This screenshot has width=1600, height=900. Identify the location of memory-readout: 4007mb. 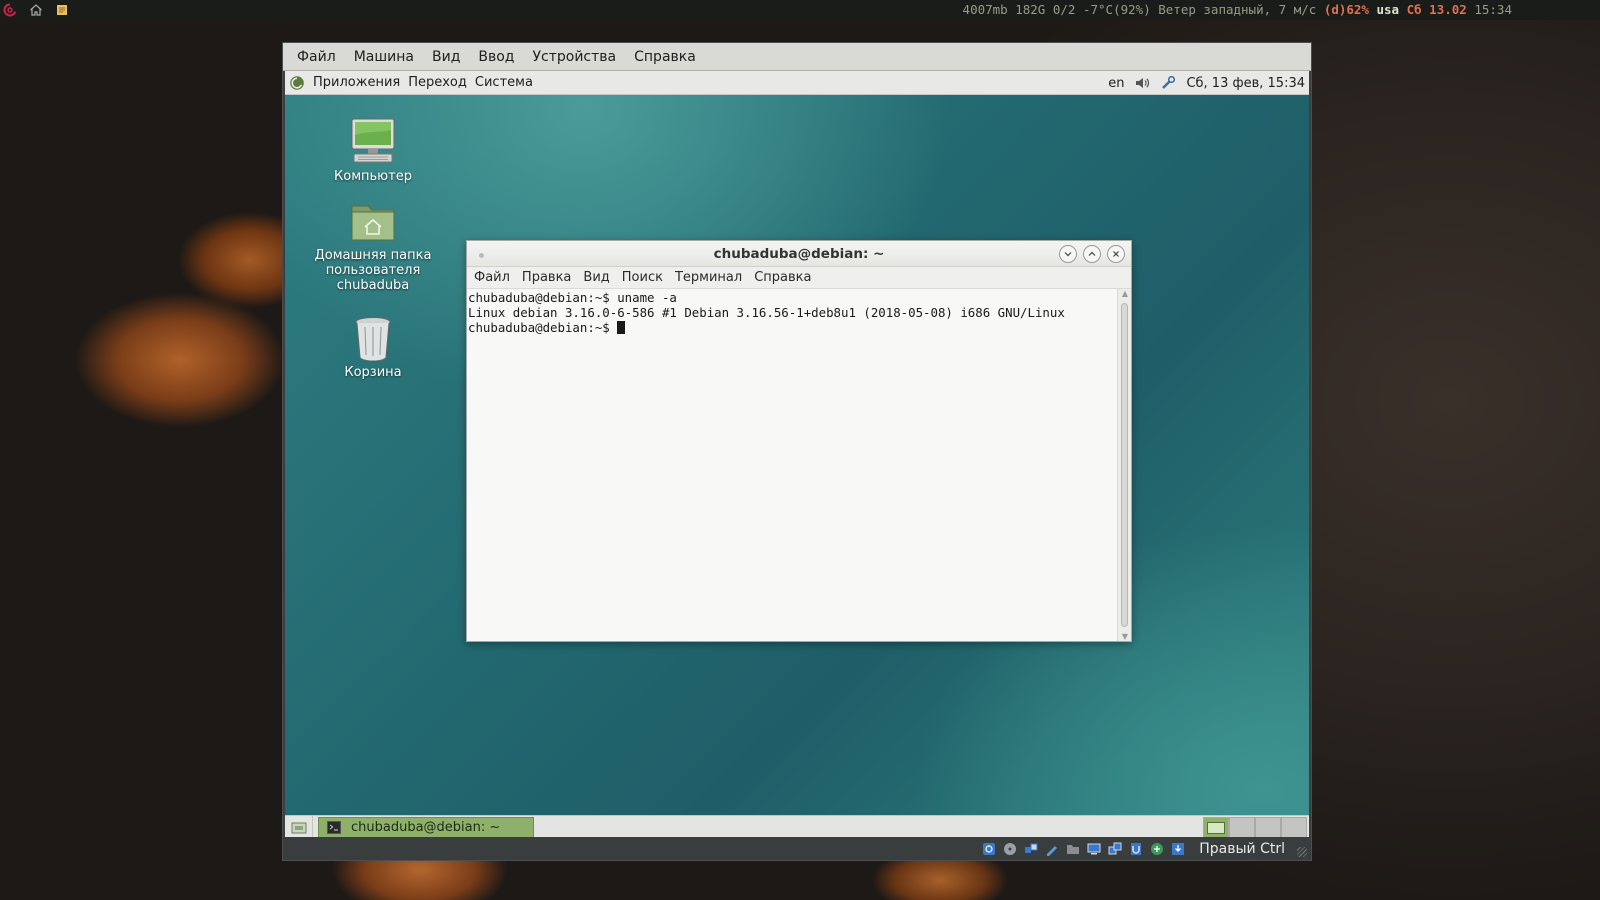
(985, 9).